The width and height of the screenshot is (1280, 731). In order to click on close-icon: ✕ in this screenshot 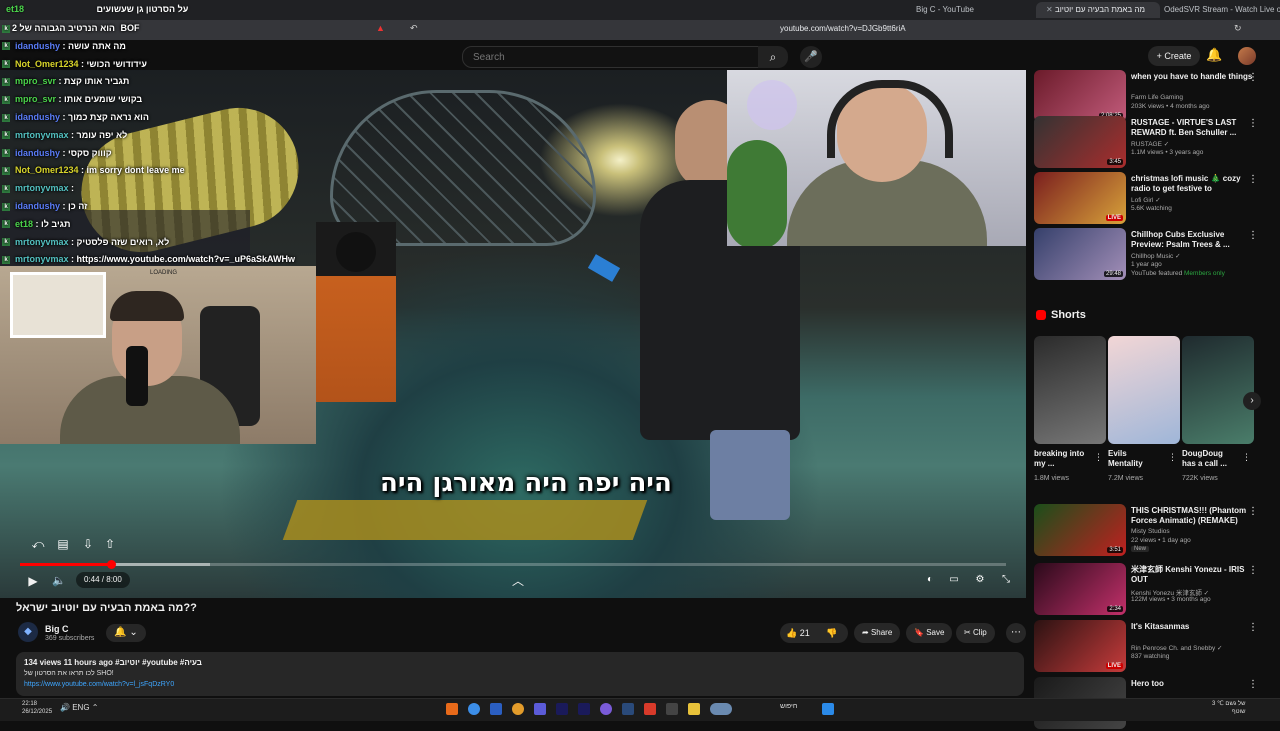, I will do `click(1049, 9)`.